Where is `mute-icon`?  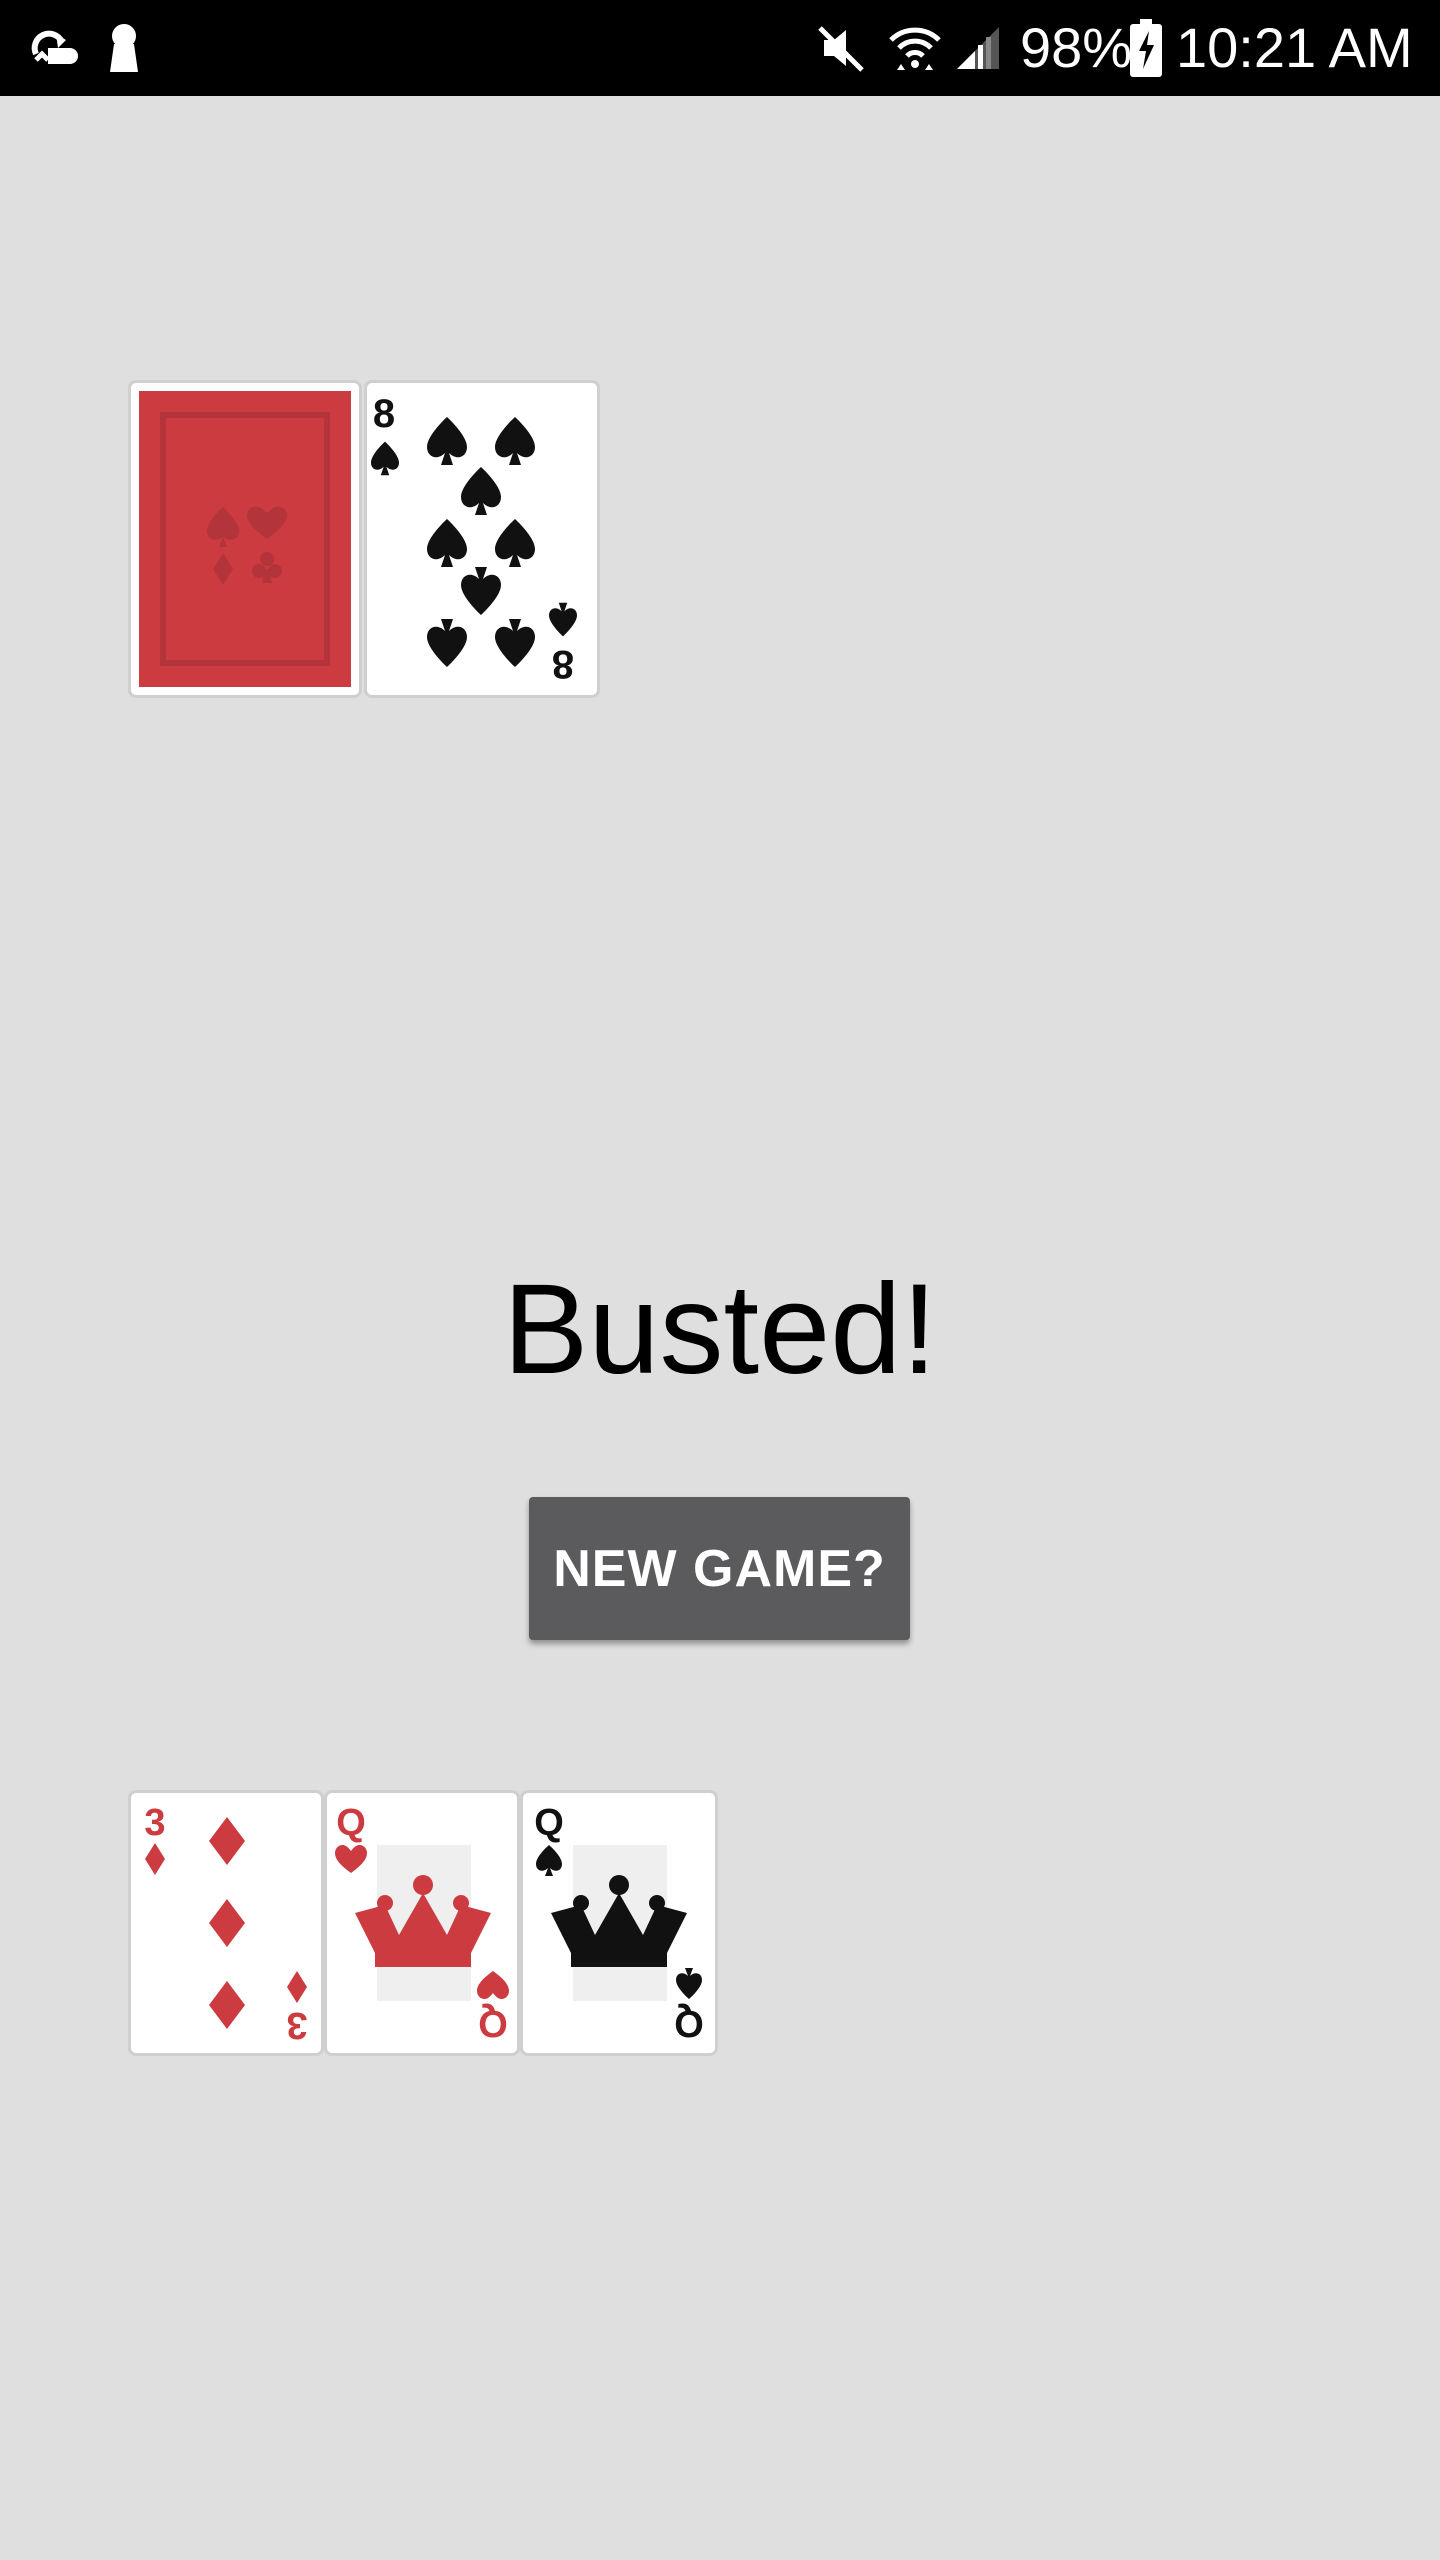 mute-icon is located at coordinates (842, 48).